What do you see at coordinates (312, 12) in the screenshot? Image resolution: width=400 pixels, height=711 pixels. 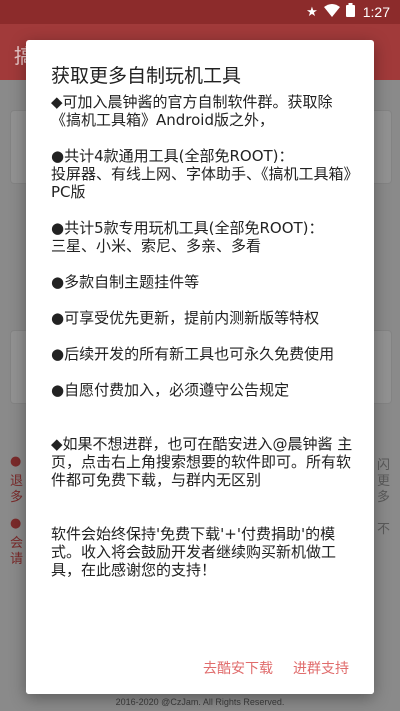 I see `star-icon: ★` at bounding box center [312, 12].